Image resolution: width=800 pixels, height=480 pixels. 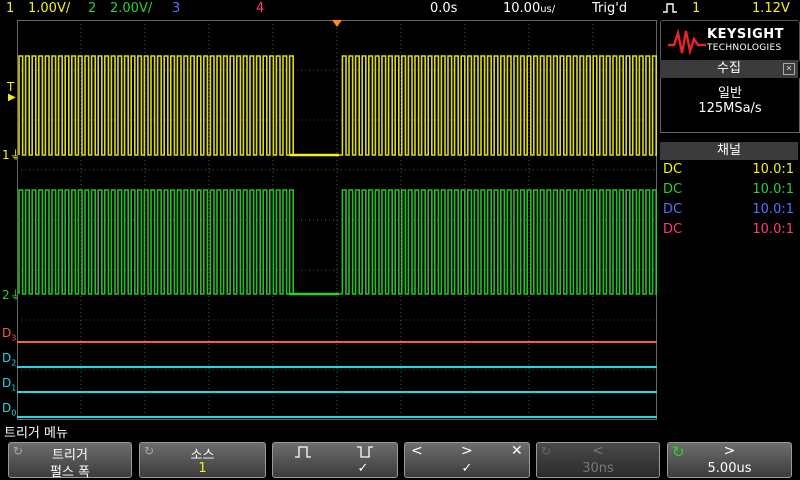 I want to click on softkey-value: 5.00us, so click(x=729, y=468).